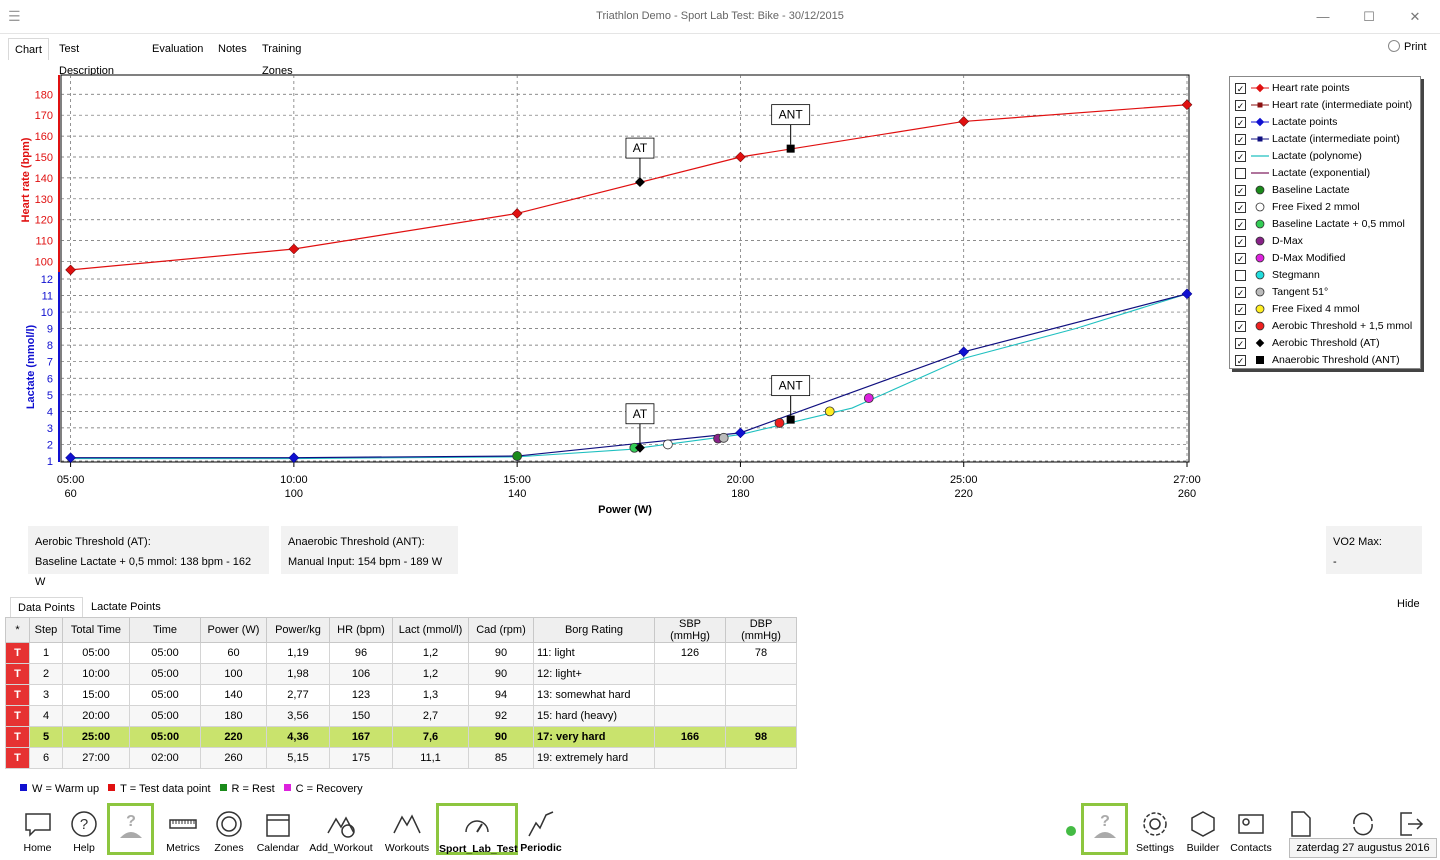 This screenshot has height=860, width=1440. Describe the element at coordinates (1327, 156) in the screenshot. I see `legend-item: ✓ Lactate (polynome)` at that location.